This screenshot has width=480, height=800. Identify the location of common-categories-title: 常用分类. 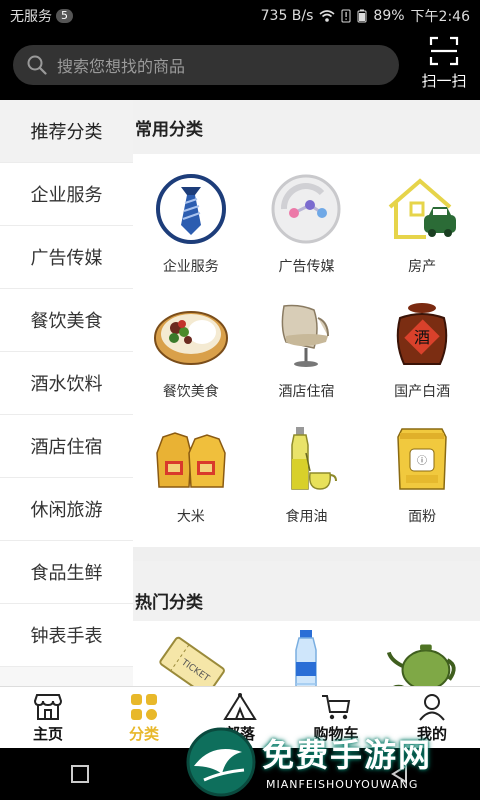
(306, 127).